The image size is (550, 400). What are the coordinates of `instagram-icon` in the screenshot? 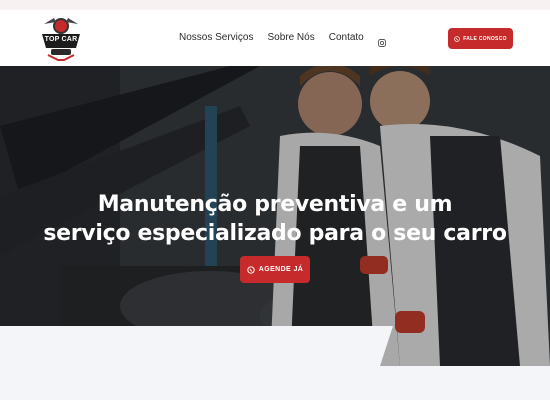 It's located at (381, 40).